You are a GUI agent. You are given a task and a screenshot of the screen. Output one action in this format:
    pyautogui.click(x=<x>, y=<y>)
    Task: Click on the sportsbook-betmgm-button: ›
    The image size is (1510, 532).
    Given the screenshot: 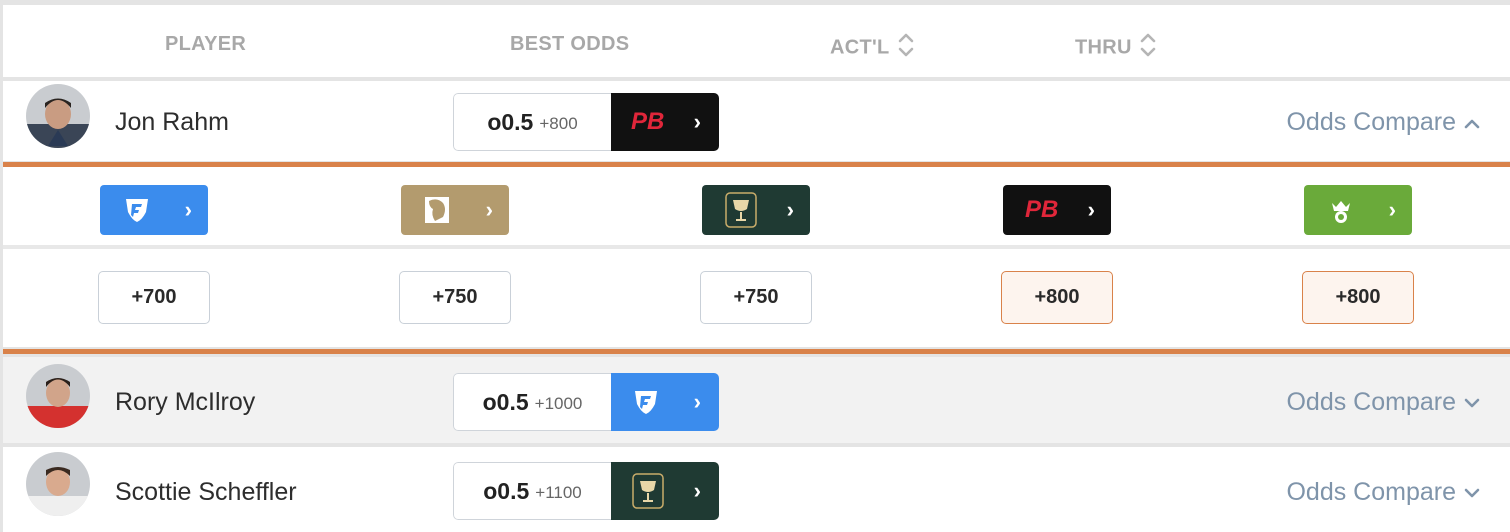 What is the action you would take?
    pyautogui.click(x=455, y=210)
    